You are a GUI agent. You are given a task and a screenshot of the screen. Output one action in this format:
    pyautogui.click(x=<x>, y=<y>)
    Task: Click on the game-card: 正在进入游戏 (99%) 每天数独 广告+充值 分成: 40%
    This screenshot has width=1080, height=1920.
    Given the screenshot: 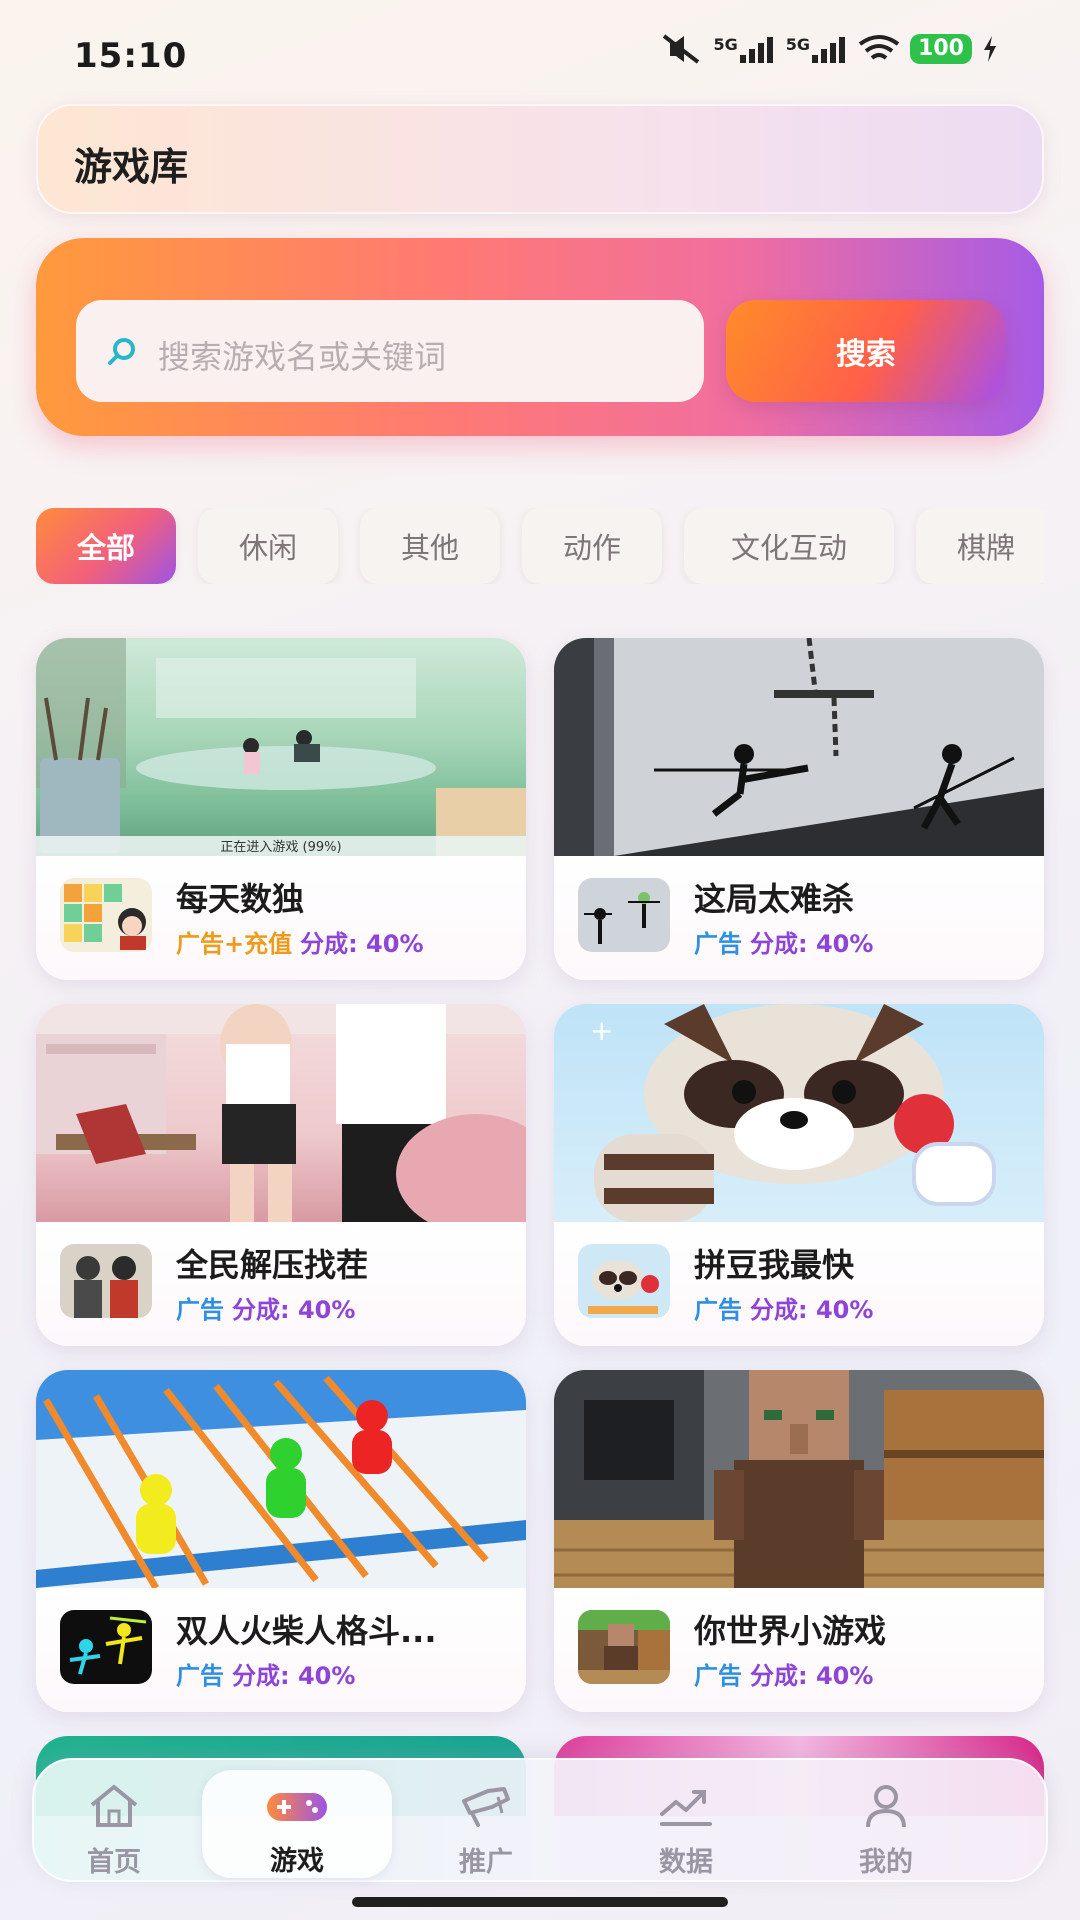 What is the action you would take?
    pyautogui.click(x=281, y=809)
    